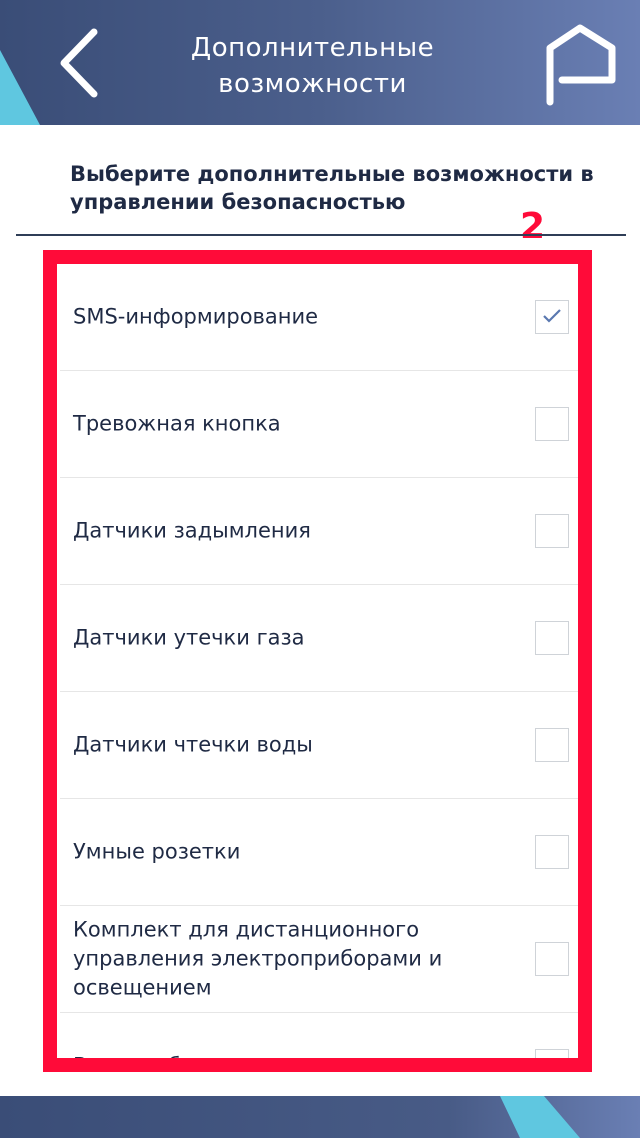 Image resolution: width=640 pixels, height=1138 pixels. Describe the element at coordinates (319, 745) in the screenshot. I see `option-row: Датчики чтечки воды` at that location.